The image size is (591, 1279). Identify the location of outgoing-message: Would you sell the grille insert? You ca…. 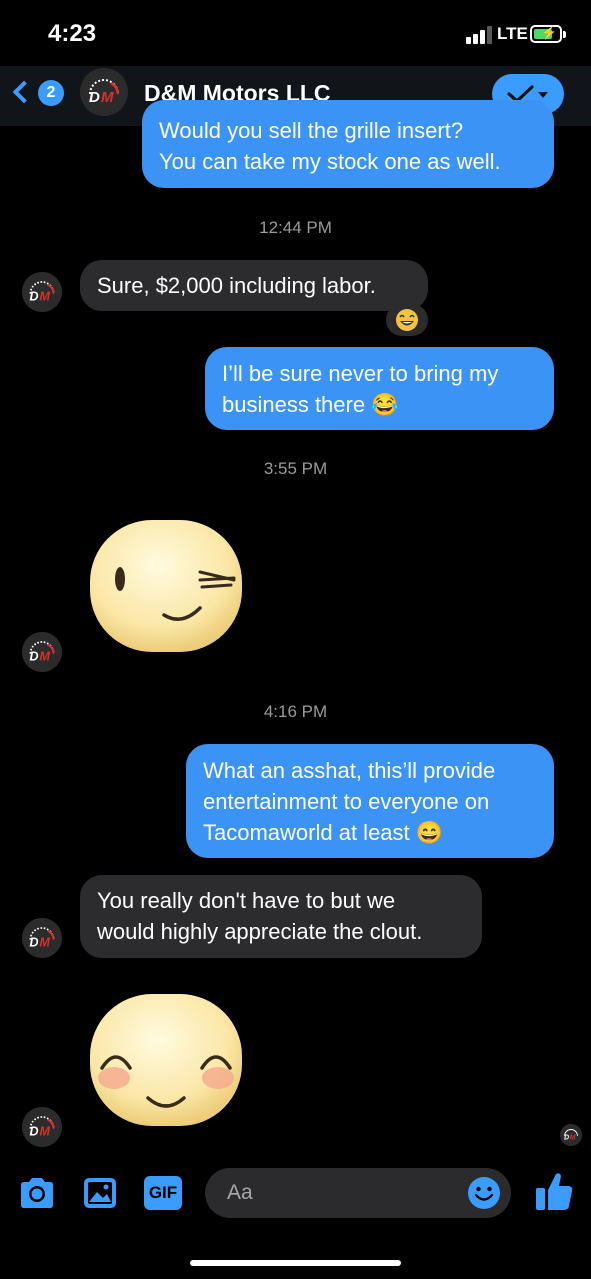
(348, 144).